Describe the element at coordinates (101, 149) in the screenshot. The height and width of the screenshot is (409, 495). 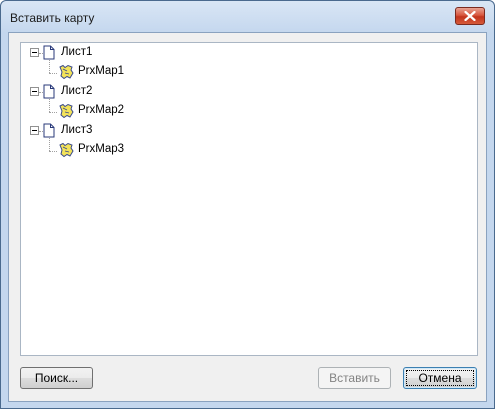
I see `tree-child-label: PrxMap3` at that location.